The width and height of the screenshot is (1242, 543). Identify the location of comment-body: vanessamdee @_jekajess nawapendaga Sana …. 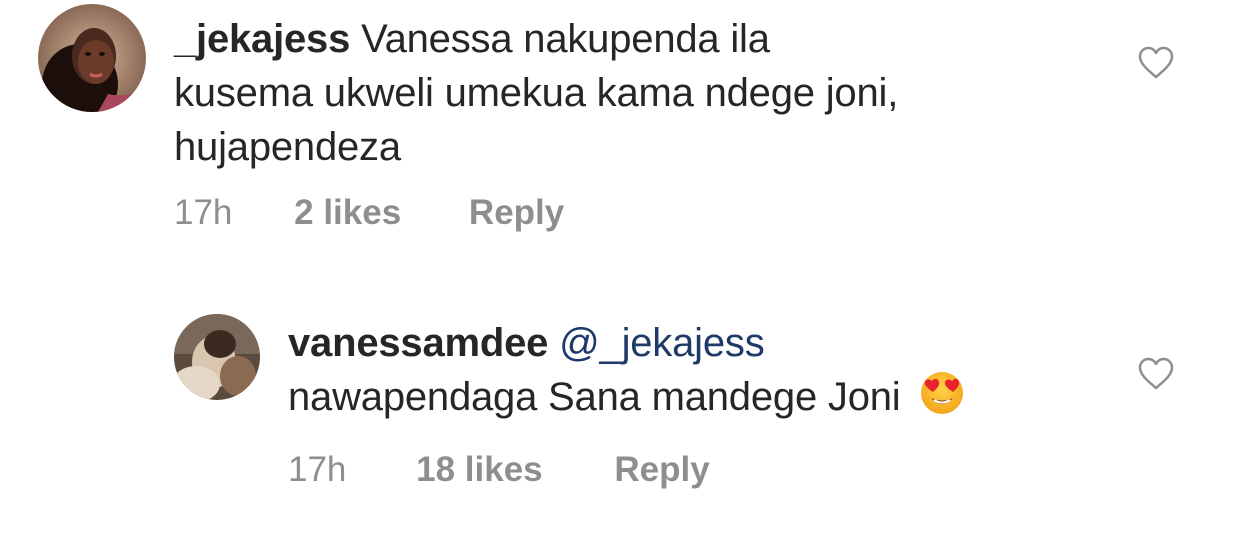
(688, 373).